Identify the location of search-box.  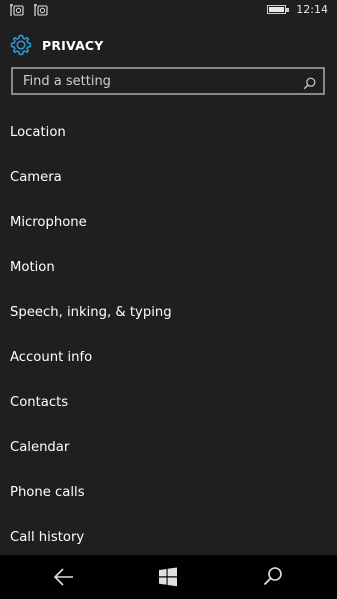
(168, 81).